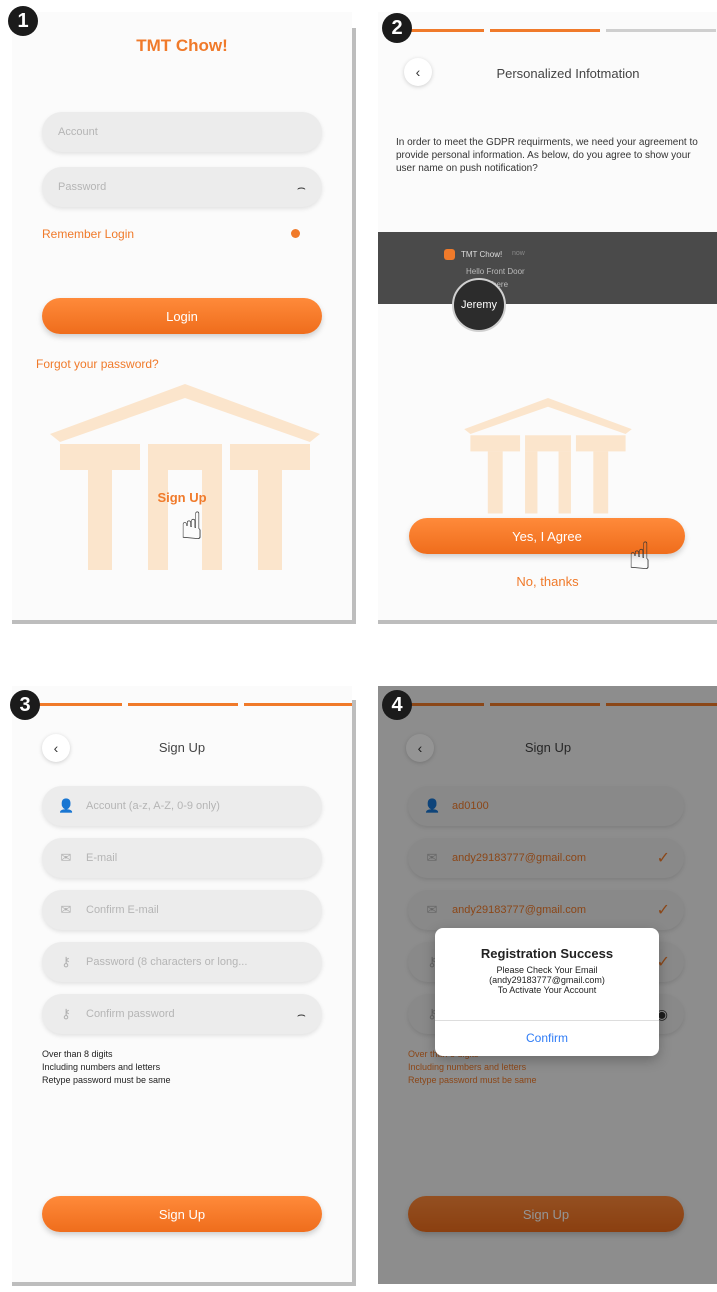 This screenshot has height=1292, width=717. I want to click on email-placeholder: E-mail, so click(102, 858).